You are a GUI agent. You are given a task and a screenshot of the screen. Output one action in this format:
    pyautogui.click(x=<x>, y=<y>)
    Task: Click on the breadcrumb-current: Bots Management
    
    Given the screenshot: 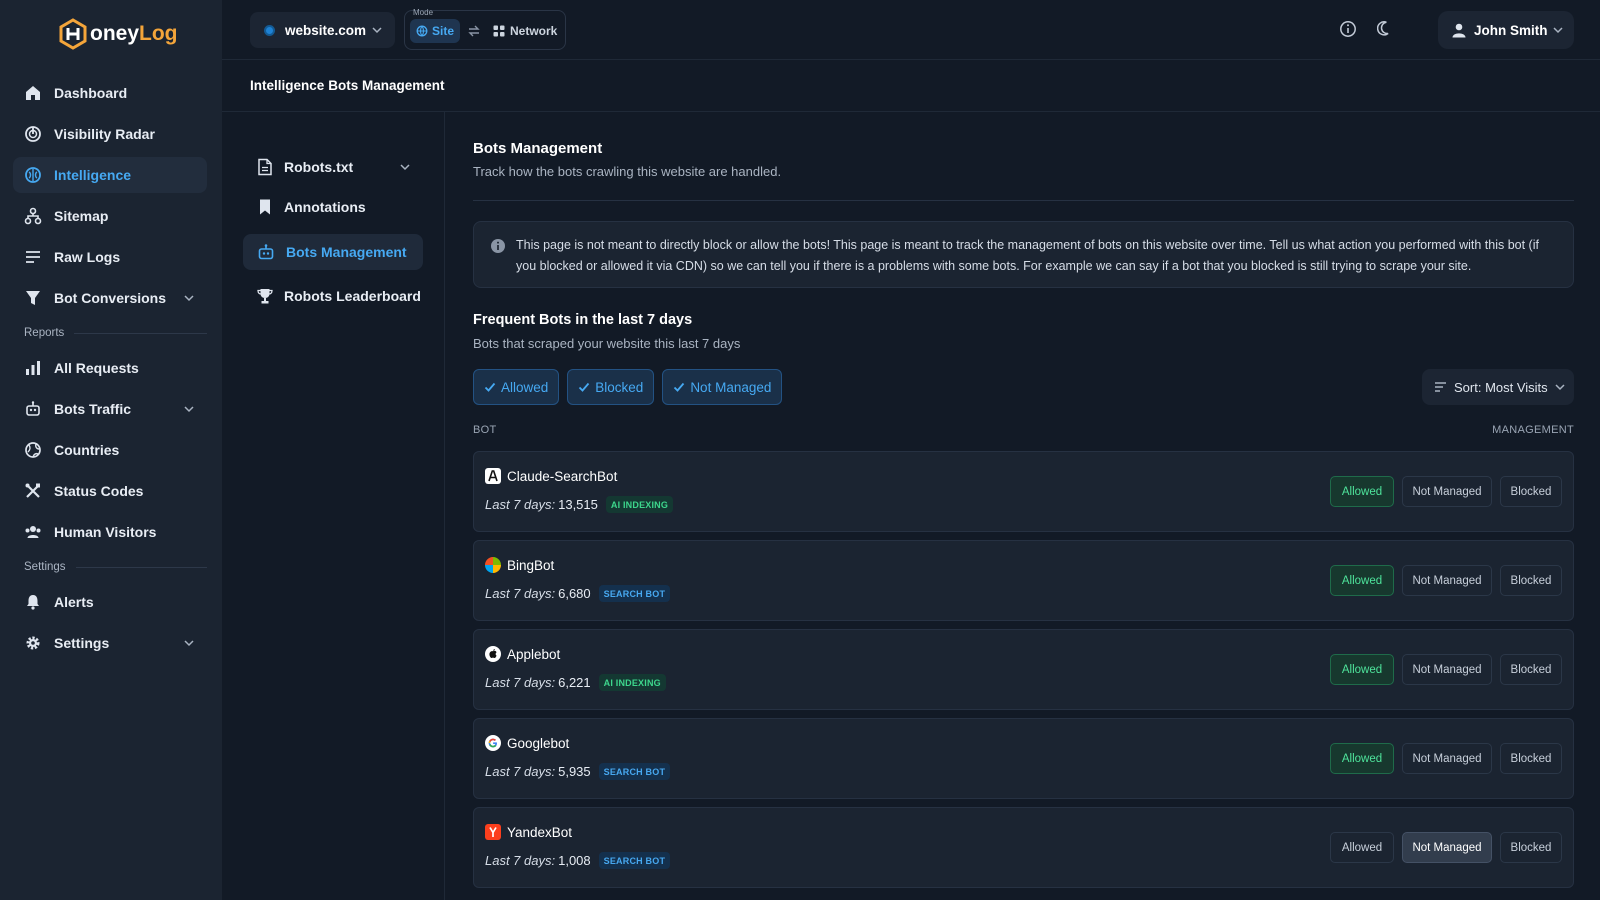 What is the action you would take?
    pyautogui.click(x=386, y=85)
    